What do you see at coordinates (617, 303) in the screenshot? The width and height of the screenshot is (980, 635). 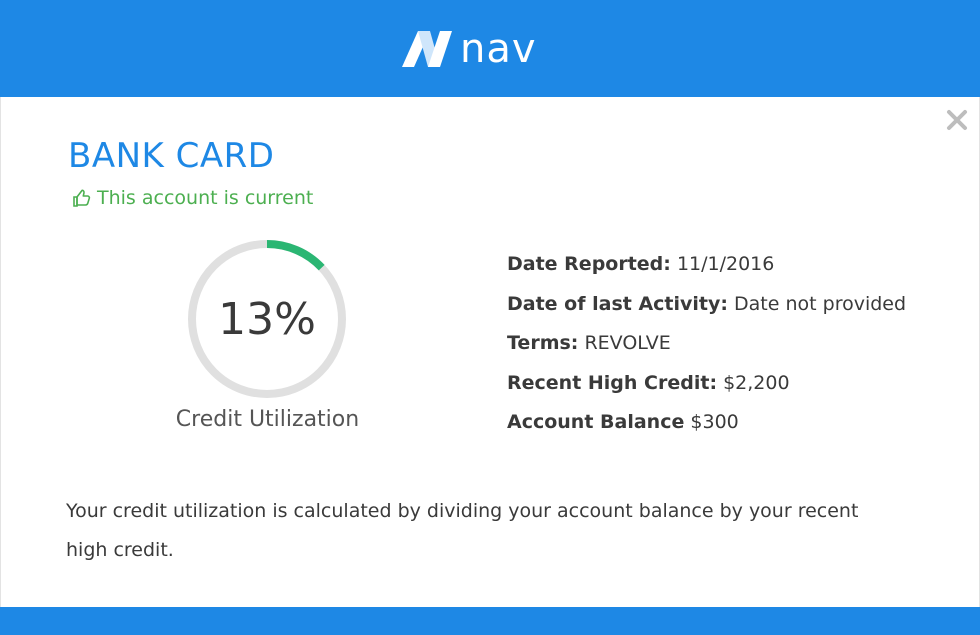 I see `detail-label: Date of last Activity:` at bounding box center [617, 303].